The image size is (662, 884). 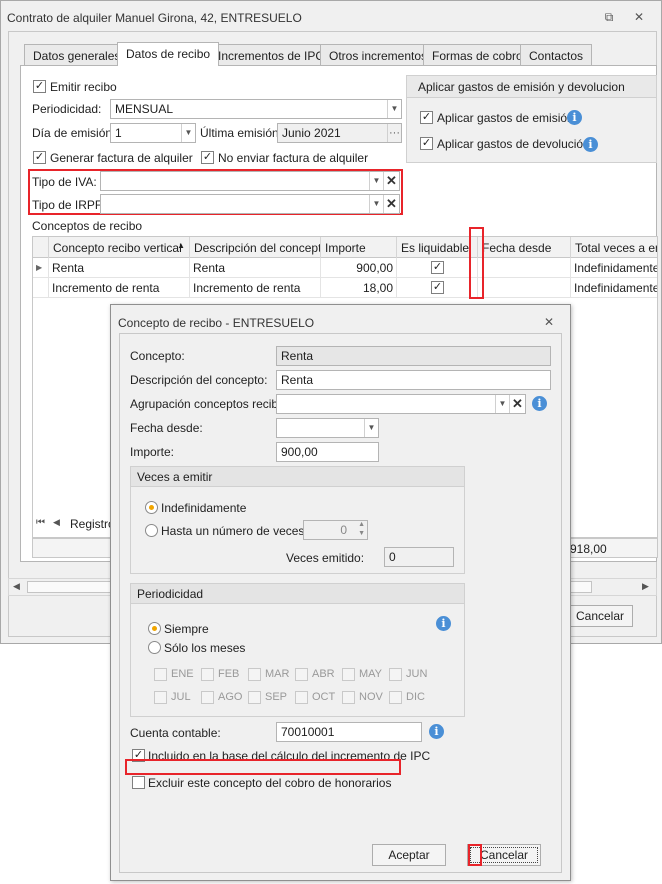 What do you see at coordinates (119, 288) in the screenshot?
I see `cell-concepto: Incremento de renta` at bounding box center [119, 288].